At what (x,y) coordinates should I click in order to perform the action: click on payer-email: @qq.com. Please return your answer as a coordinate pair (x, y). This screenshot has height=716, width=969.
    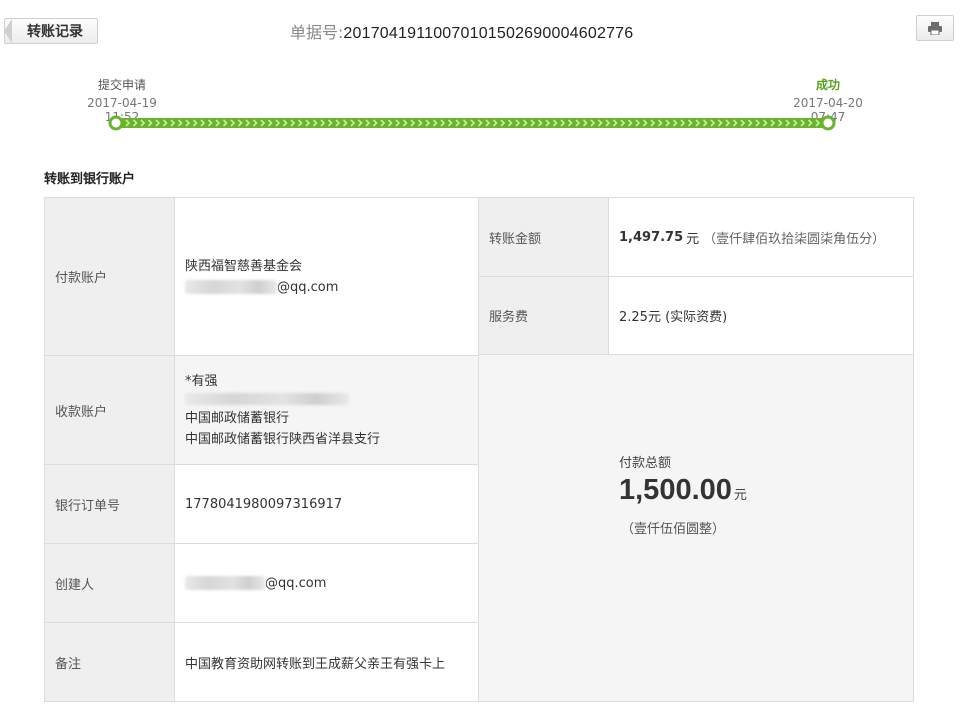
    Looking at the image, I should click on (261, 287).